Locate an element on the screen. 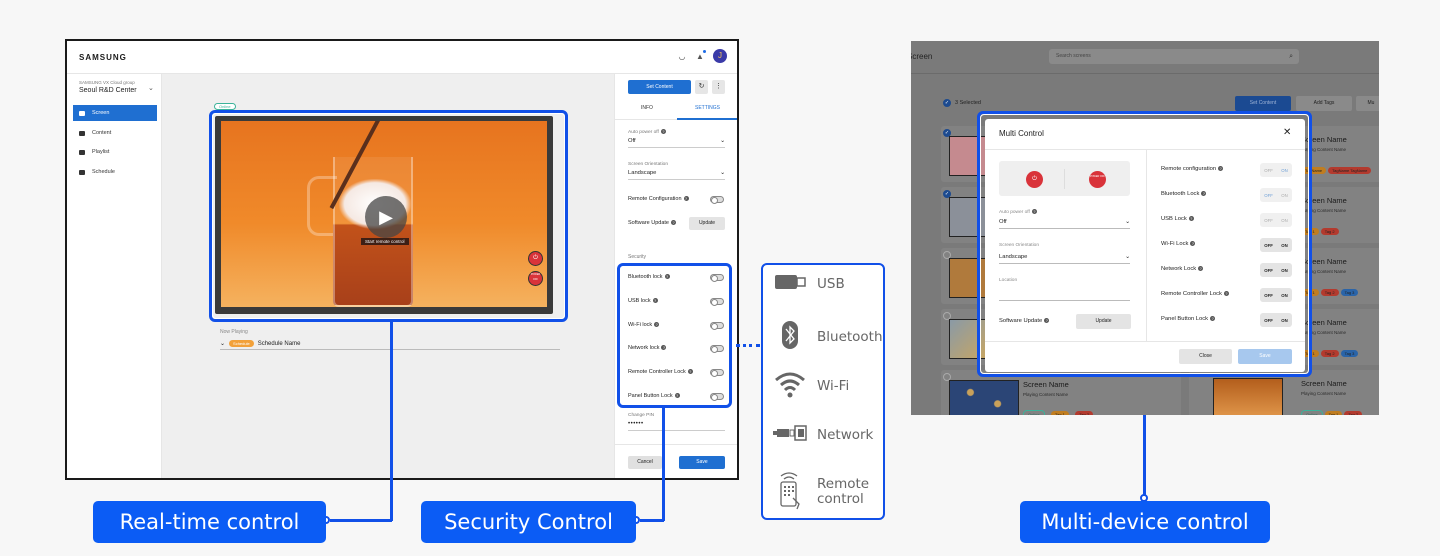  change-pin-input: •••••• is located at coordinates (676, 426).